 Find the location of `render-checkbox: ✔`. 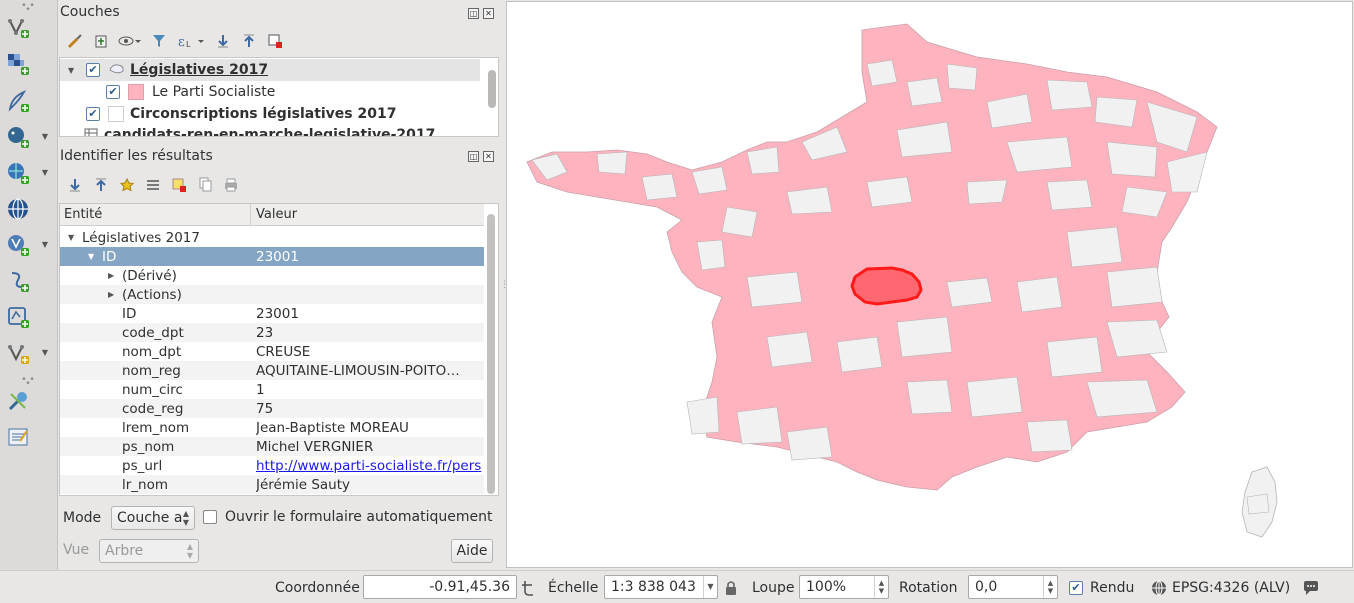

render-checkbox: ✔ is located at coordinates (1076, 588).